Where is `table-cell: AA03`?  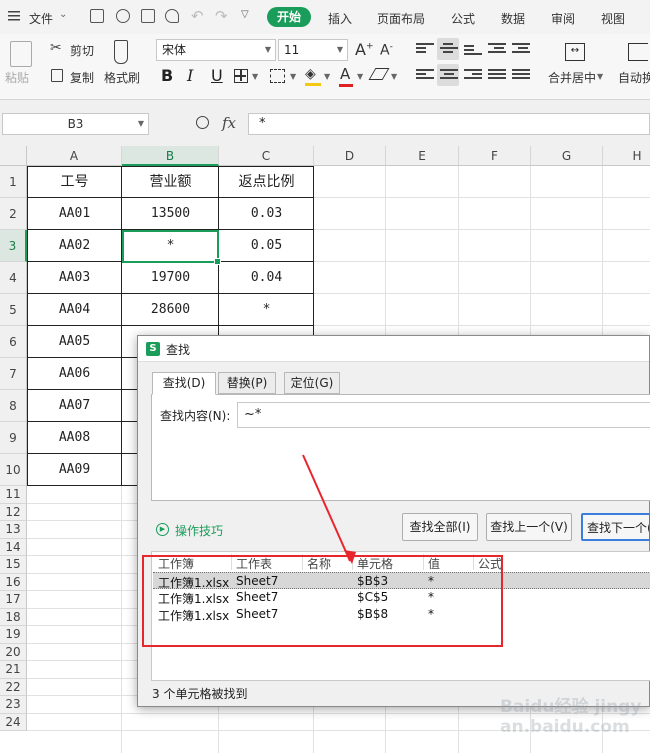 table-cell: AA03 is located at coordinates (74, 278).